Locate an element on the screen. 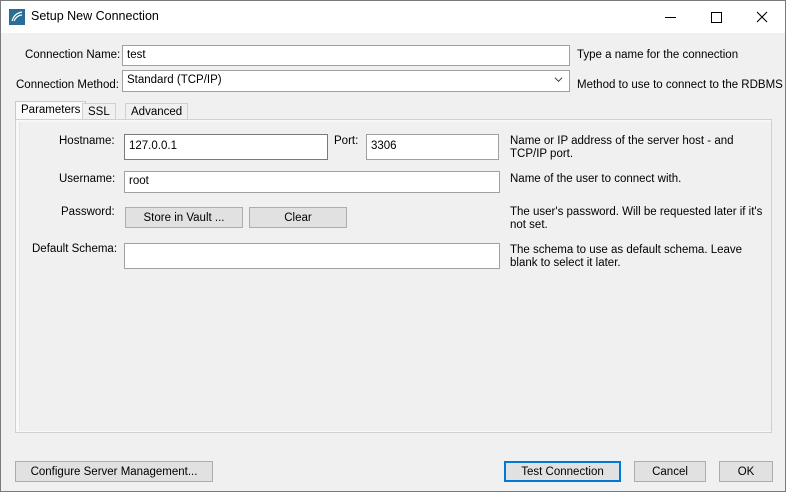  default-schema-label: Default Schema: is located at coordinates (75, 249).